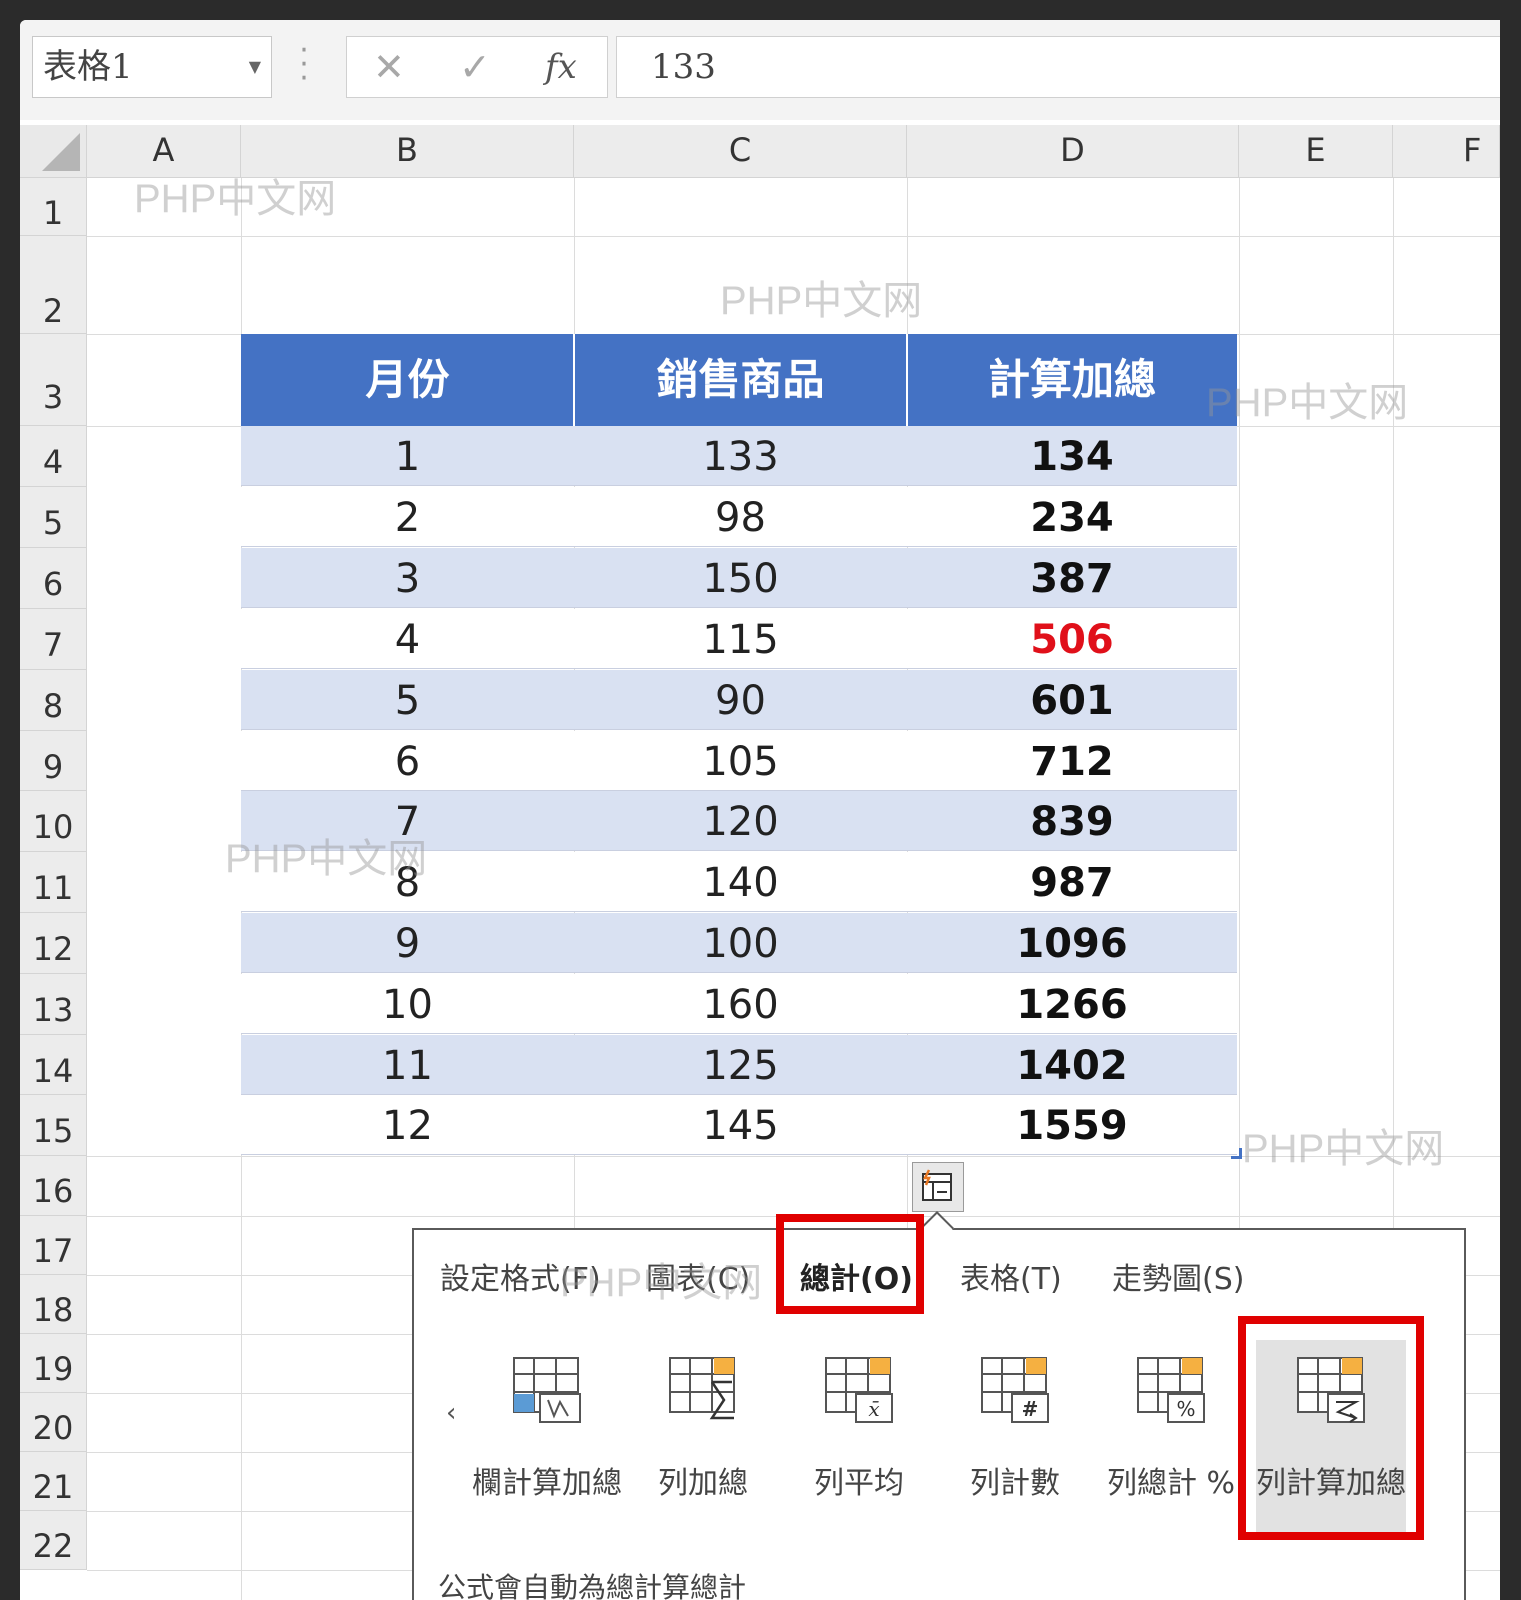 The image size is (1521, 1600). I want to click on cell-sales: 150, so click(740, 578).